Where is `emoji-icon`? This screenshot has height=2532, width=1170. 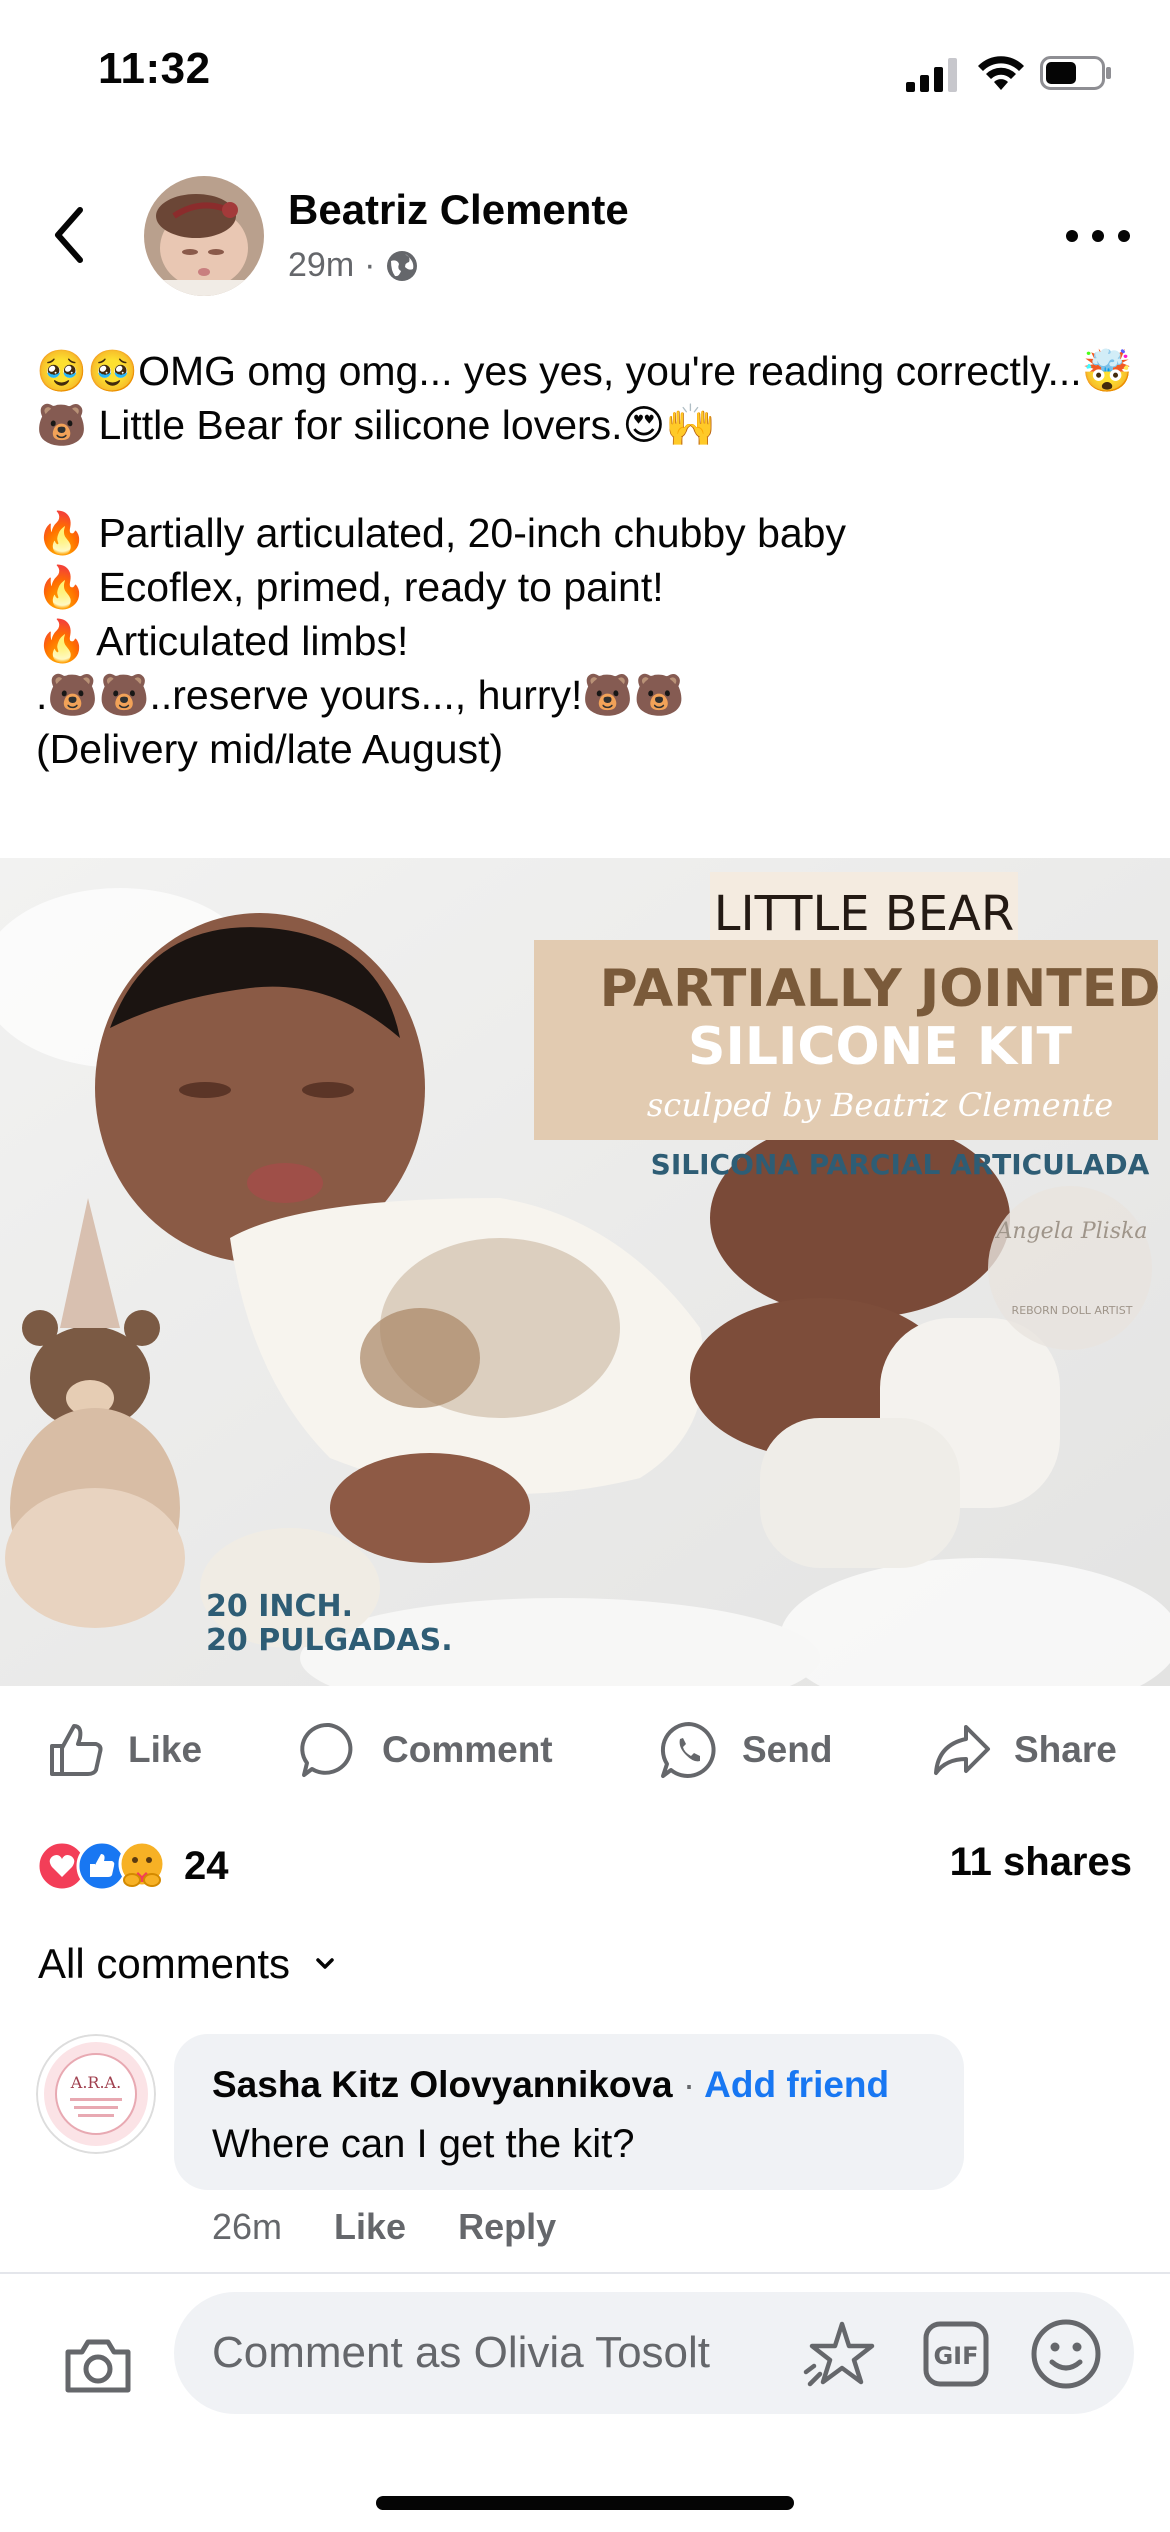
emoji-icon is located at coordinates (1066, 2354).